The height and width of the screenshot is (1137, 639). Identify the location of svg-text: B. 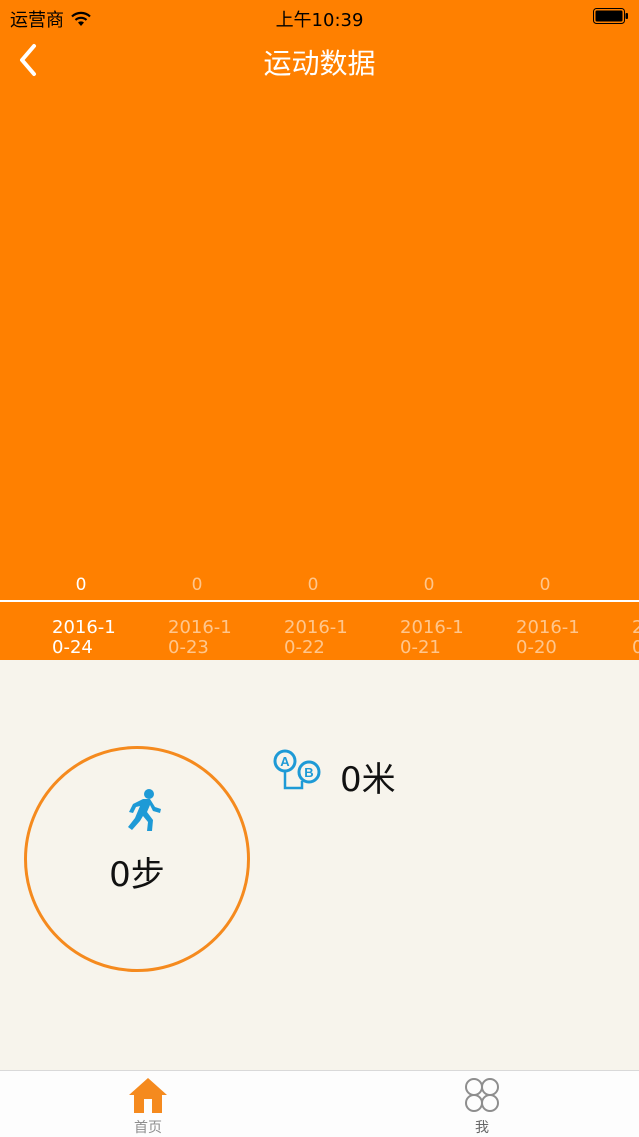
(308, 772).